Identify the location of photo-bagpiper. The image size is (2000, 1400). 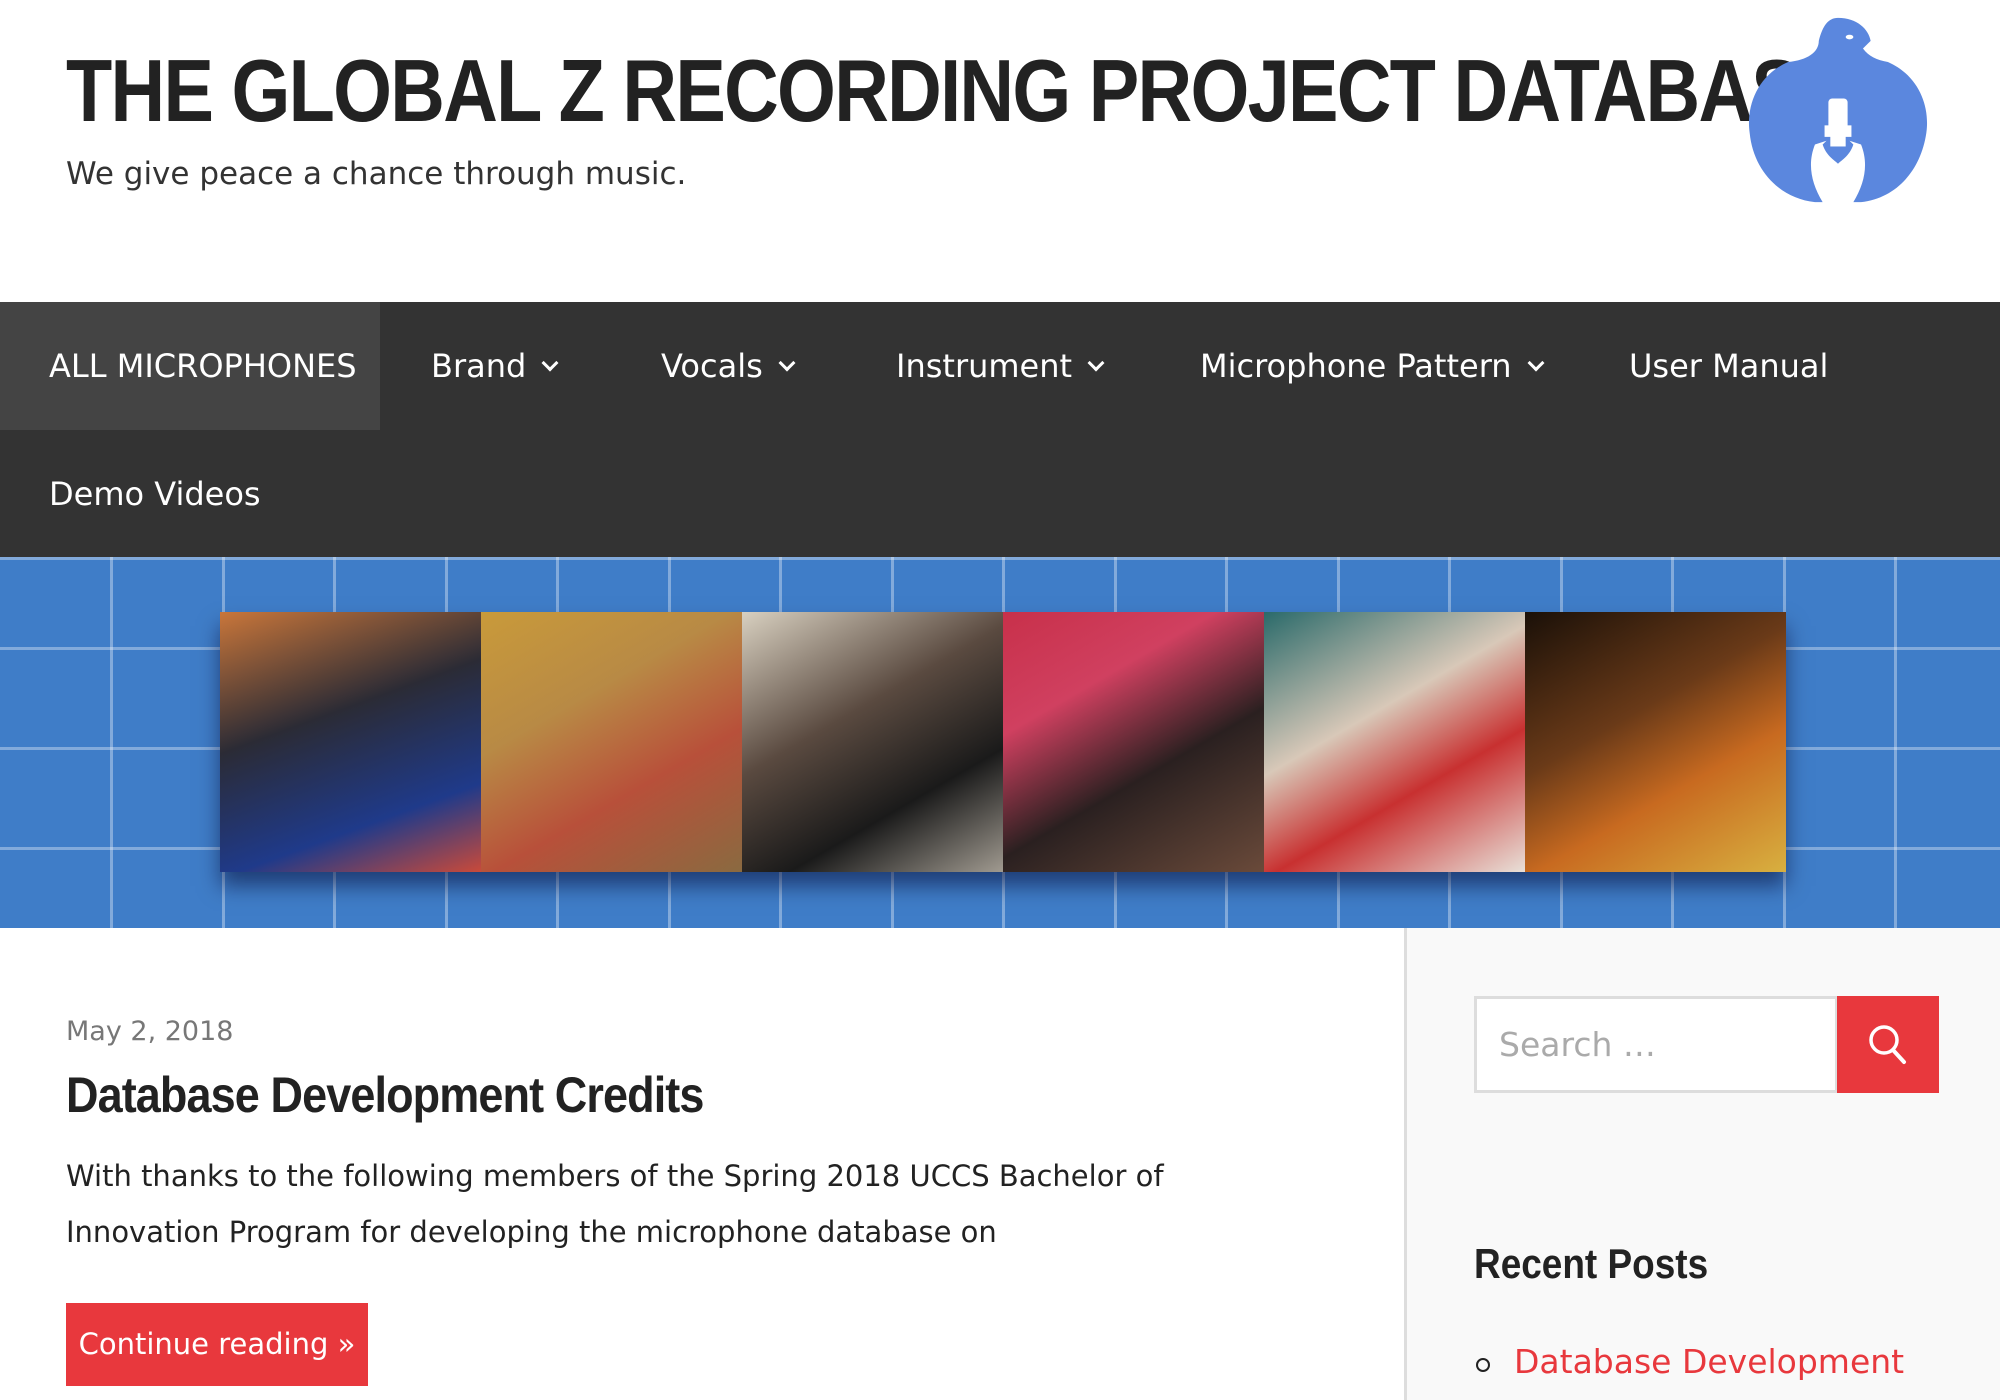
(350, 742).